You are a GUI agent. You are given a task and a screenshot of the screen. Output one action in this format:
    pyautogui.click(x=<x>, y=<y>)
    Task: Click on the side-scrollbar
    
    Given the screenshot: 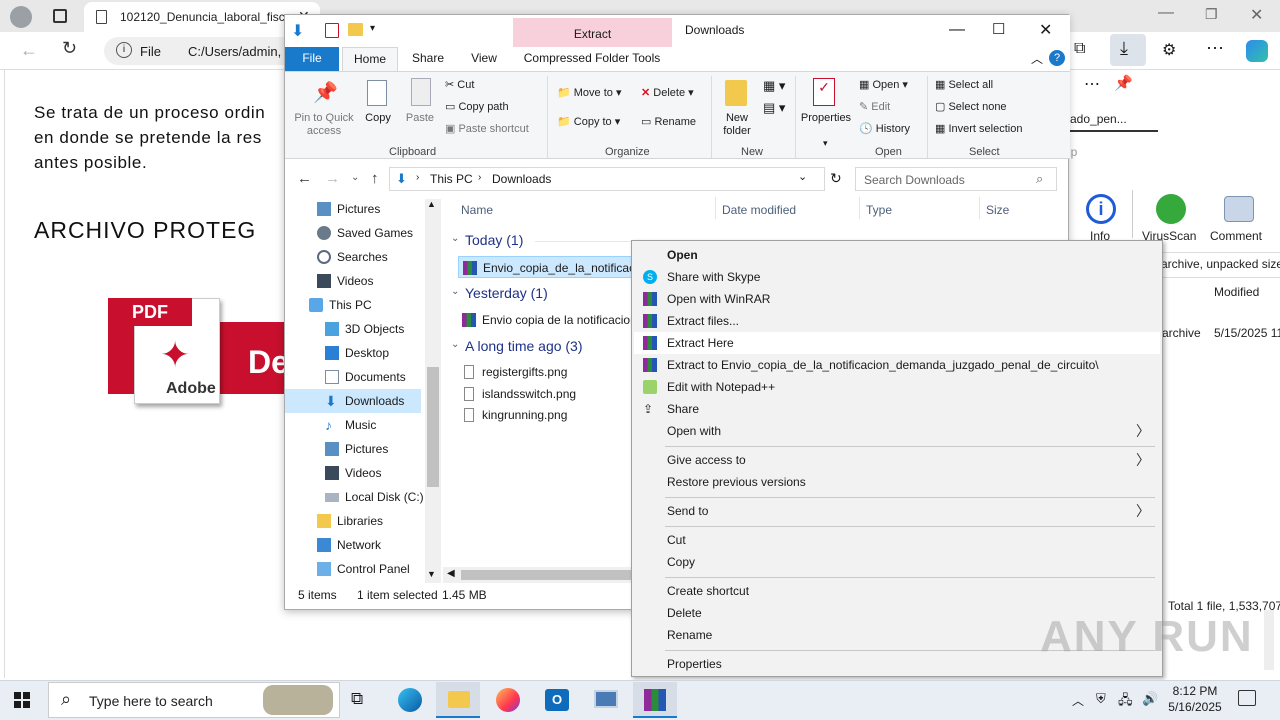 What is the action you would take?
    pyautogui.click(x=1269, y=640)
    